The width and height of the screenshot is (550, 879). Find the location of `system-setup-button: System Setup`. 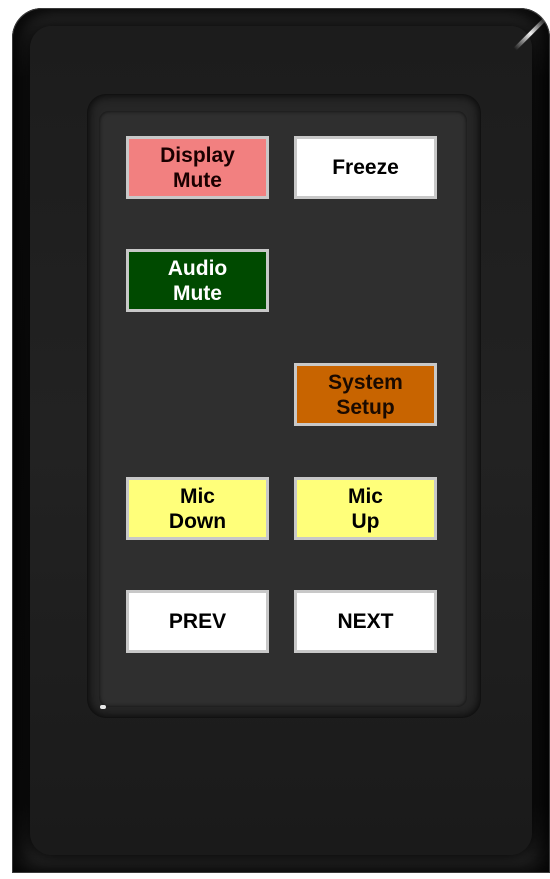

system-setup-button: System Setup is located at coordinates (365, 394).